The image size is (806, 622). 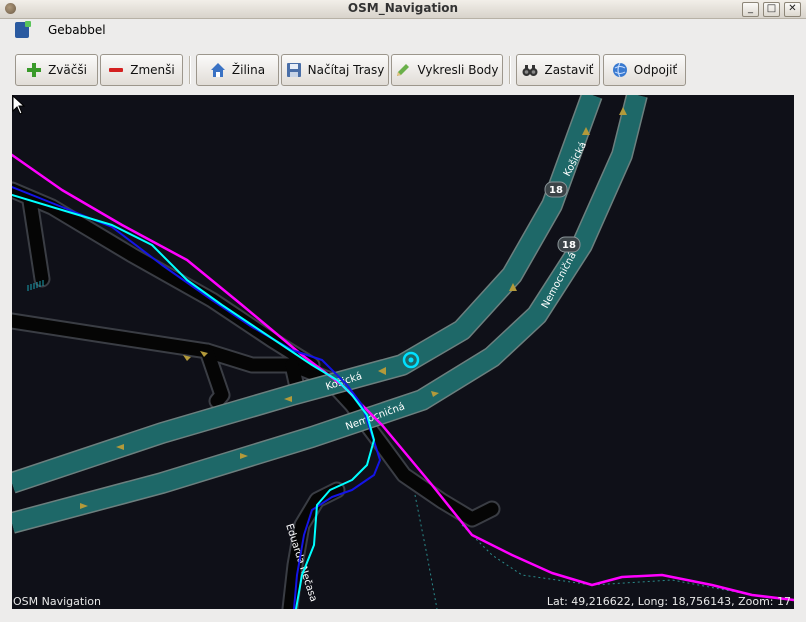 I want to click on home-label: Žilina, so click(x=248, y=70).